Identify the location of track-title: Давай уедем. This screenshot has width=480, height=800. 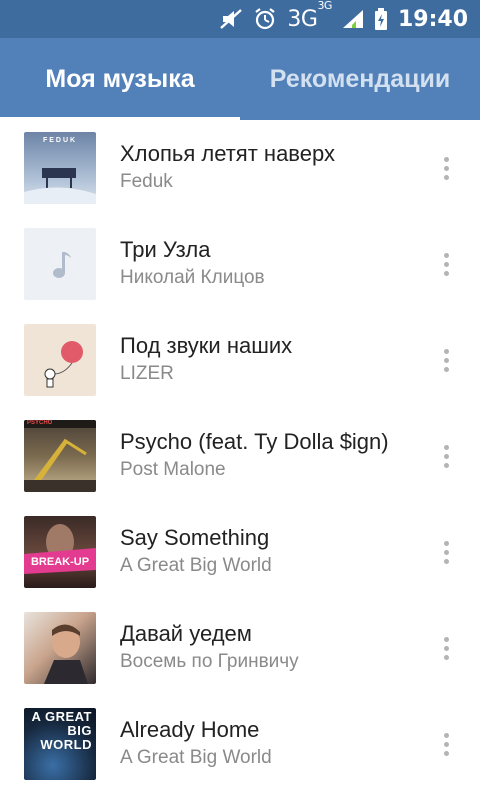
(186, 633).